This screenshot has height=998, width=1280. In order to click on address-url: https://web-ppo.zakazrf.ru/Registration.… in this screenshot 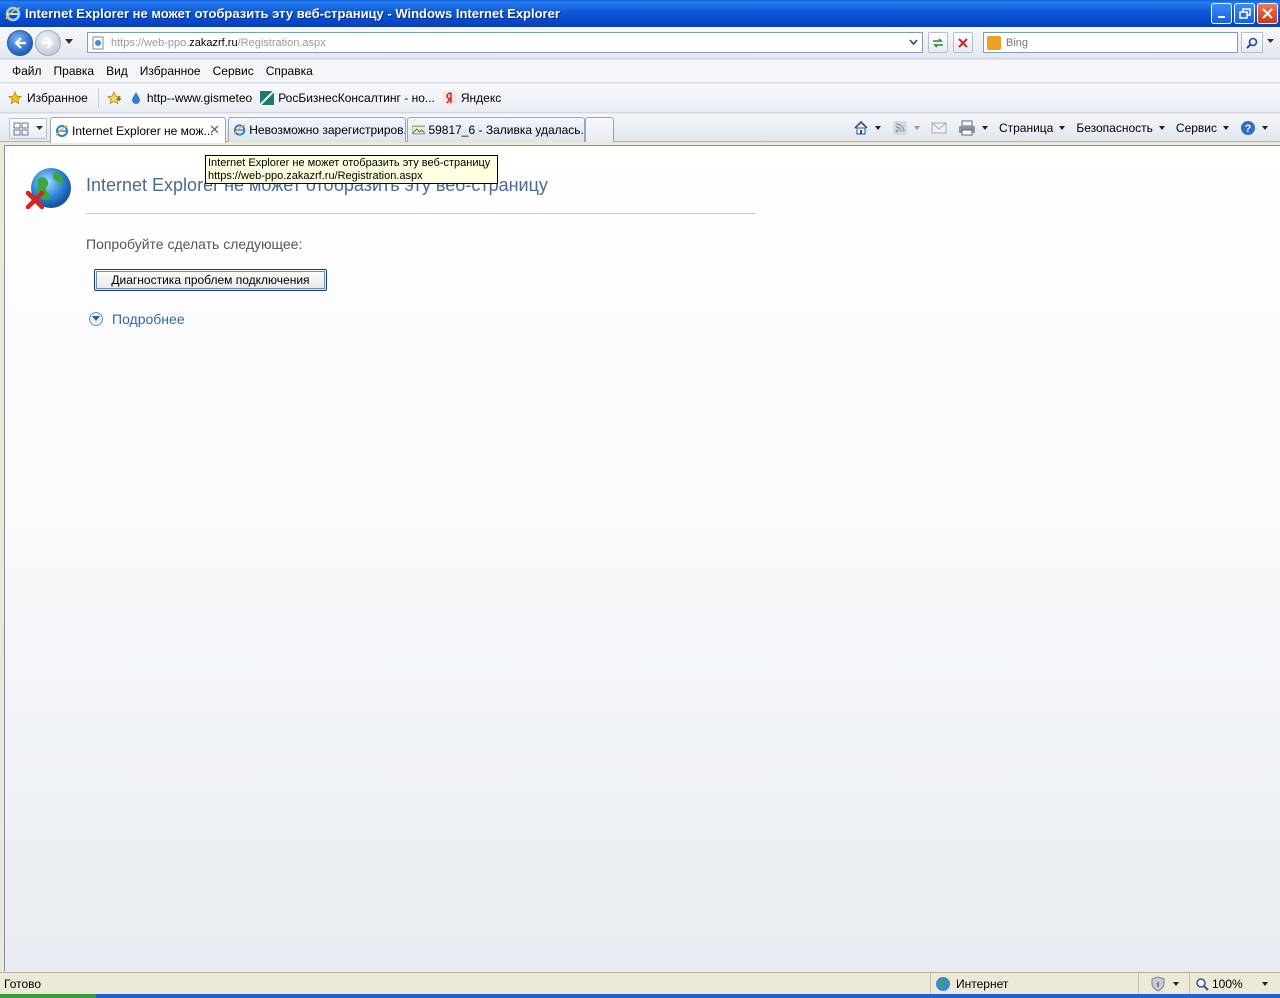, I will do `click(218, 42)`.